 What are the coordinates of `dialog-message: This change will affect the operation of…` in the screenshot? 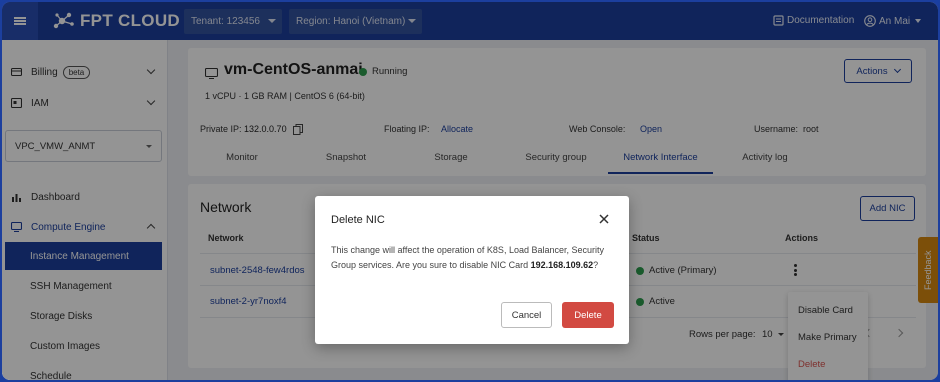 It's located at (471, 257).